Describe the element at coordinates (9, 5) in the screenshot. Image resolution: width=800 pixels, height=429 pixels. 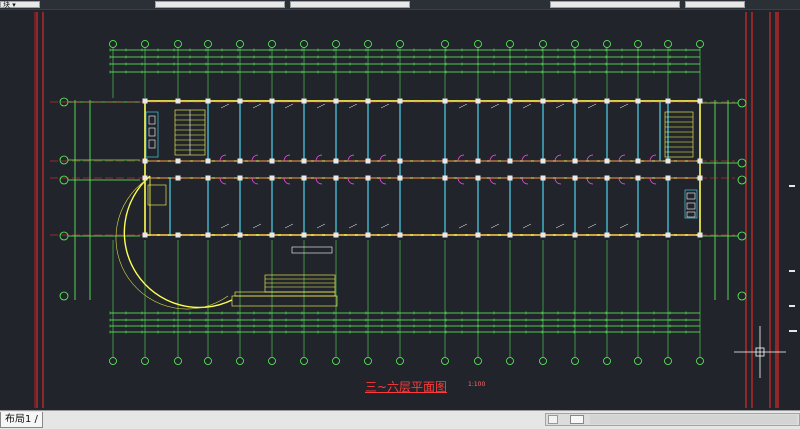
I see `toolbar-dropdown-label: 块 ▾` at that location.